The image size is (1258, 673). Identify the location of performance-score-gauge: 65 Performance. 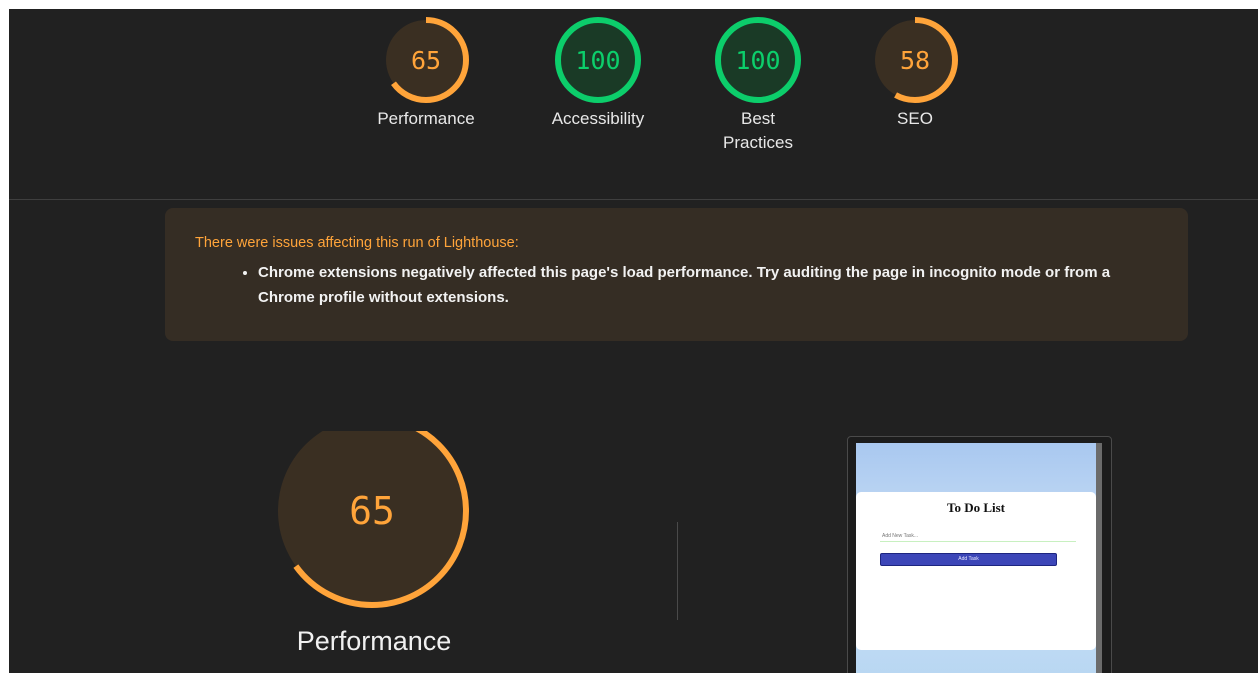
(426, 73).